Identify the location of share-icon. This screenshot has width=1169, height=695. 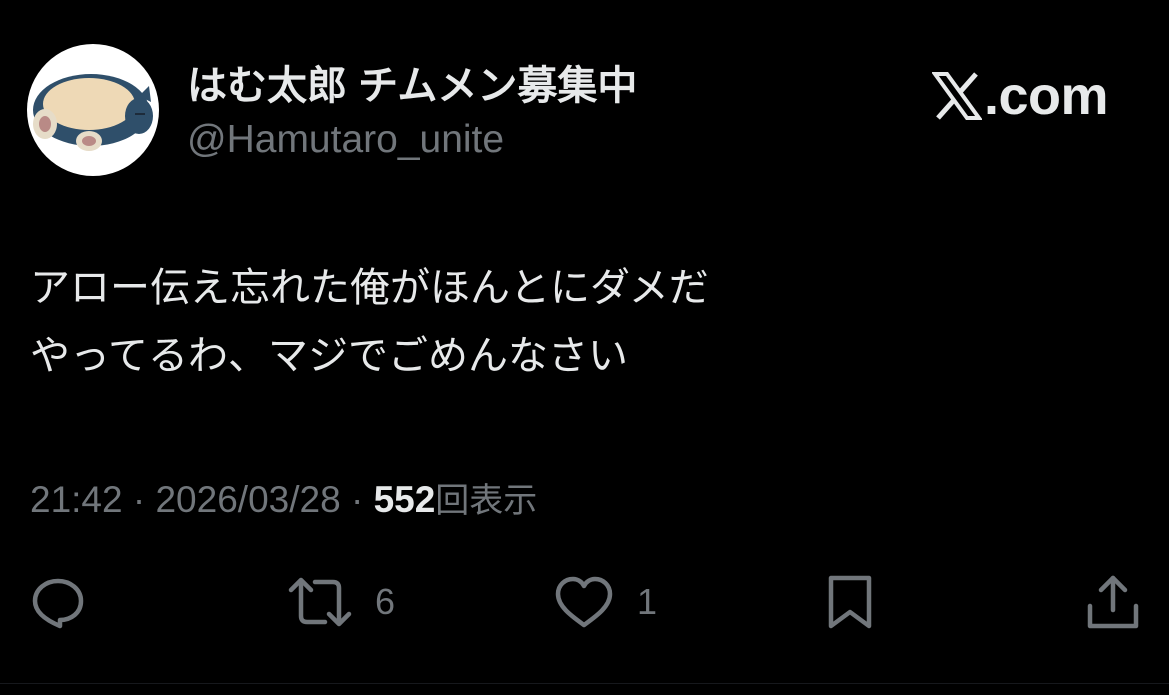
(1113, 602).